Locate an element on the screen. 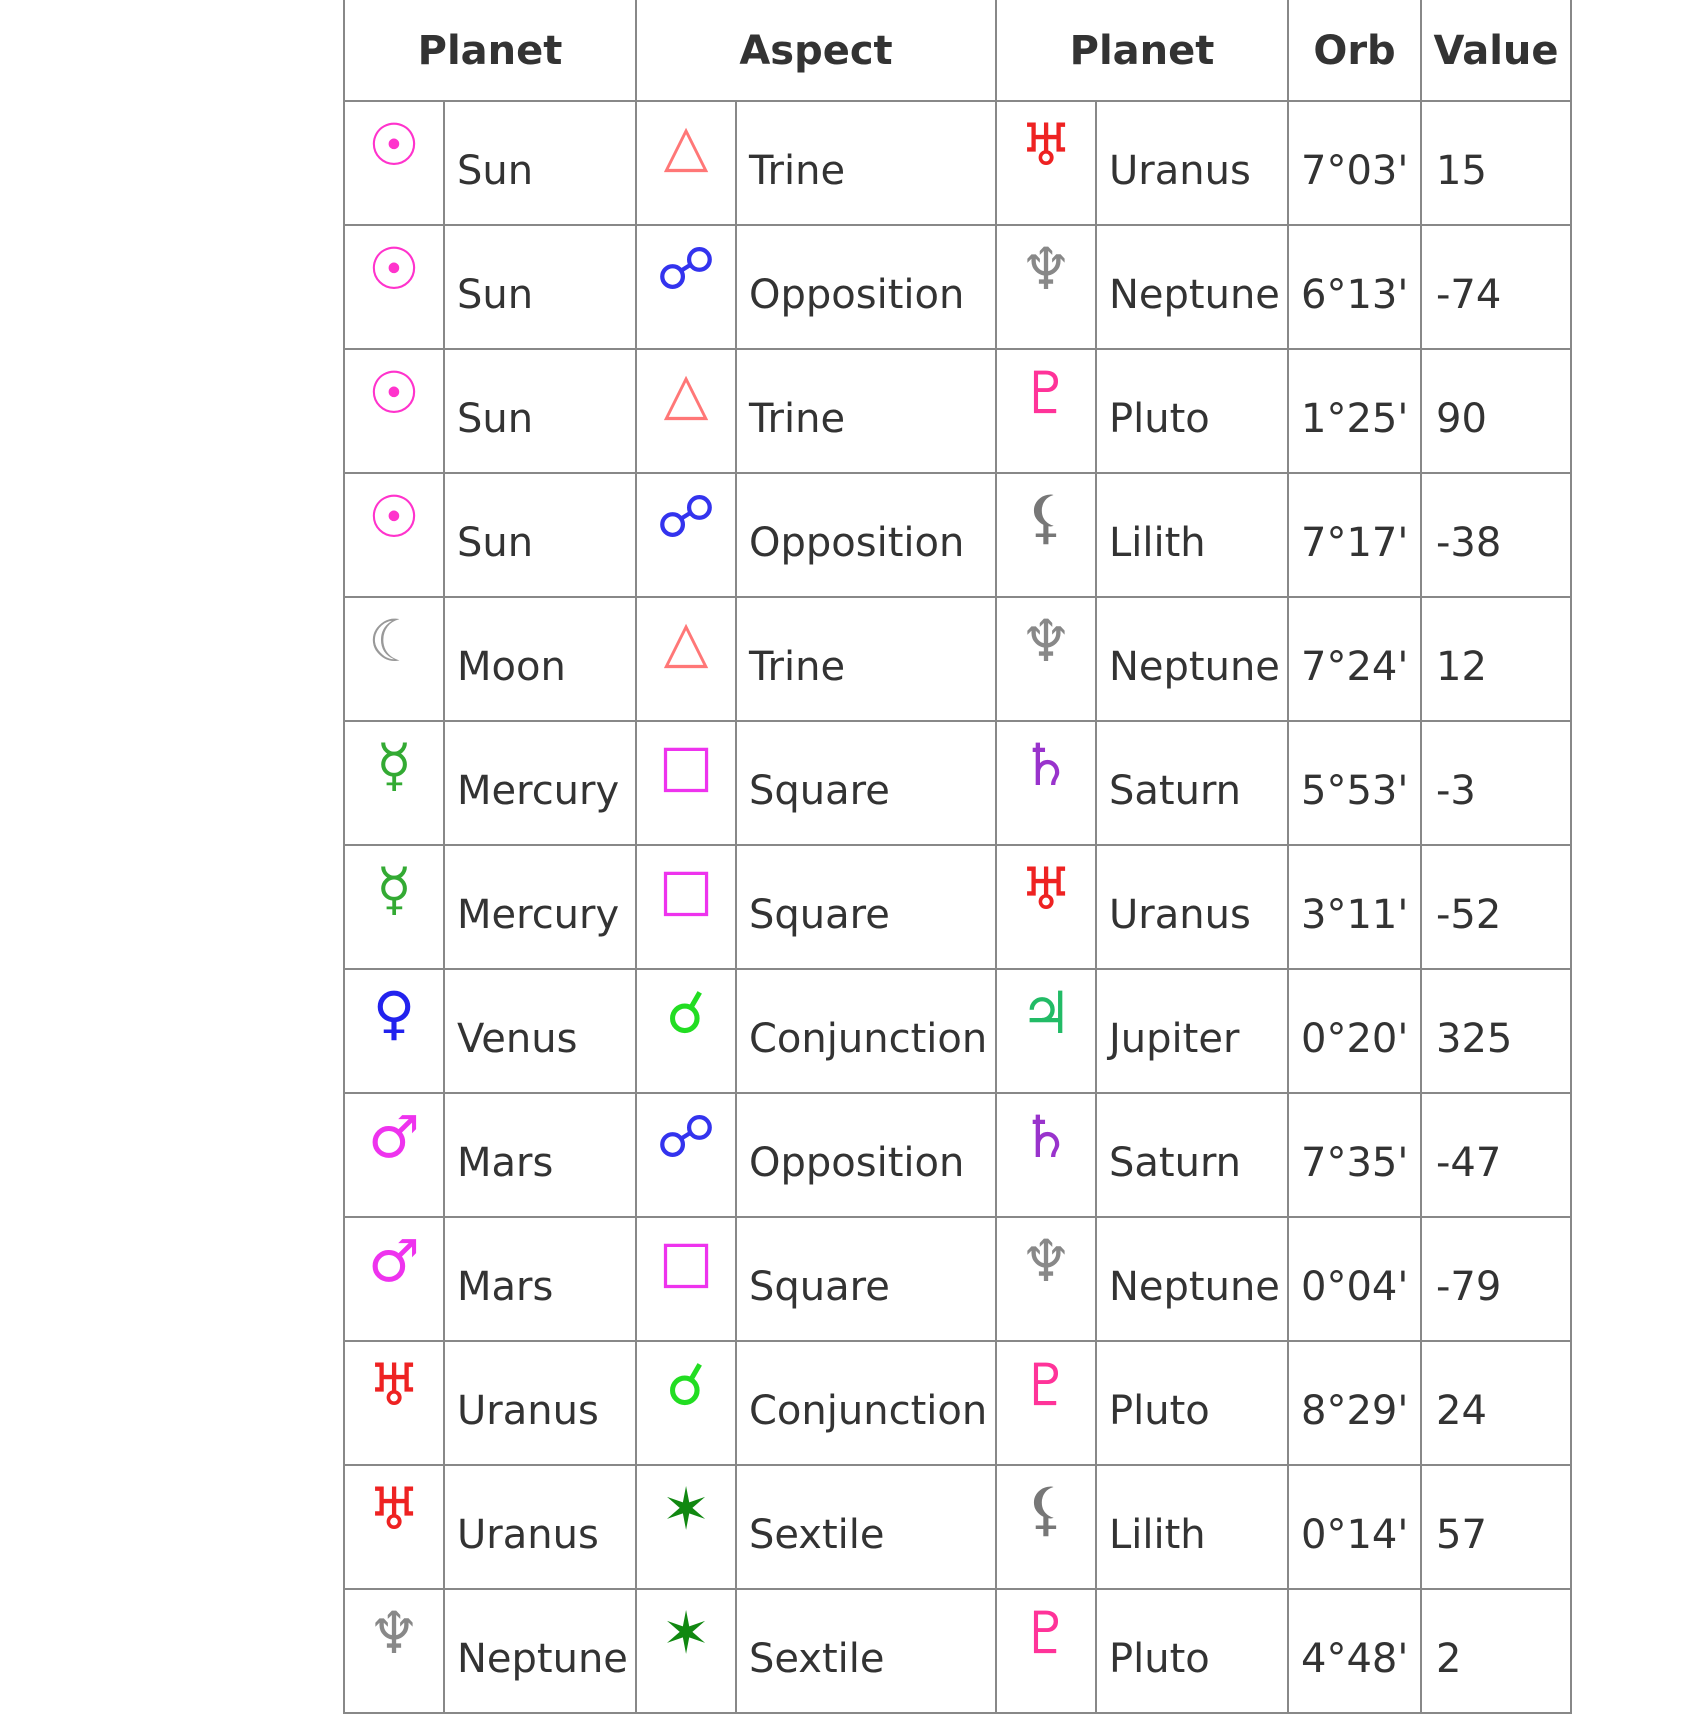  aspect-value: -74 is located at coordinates (1496, 287).